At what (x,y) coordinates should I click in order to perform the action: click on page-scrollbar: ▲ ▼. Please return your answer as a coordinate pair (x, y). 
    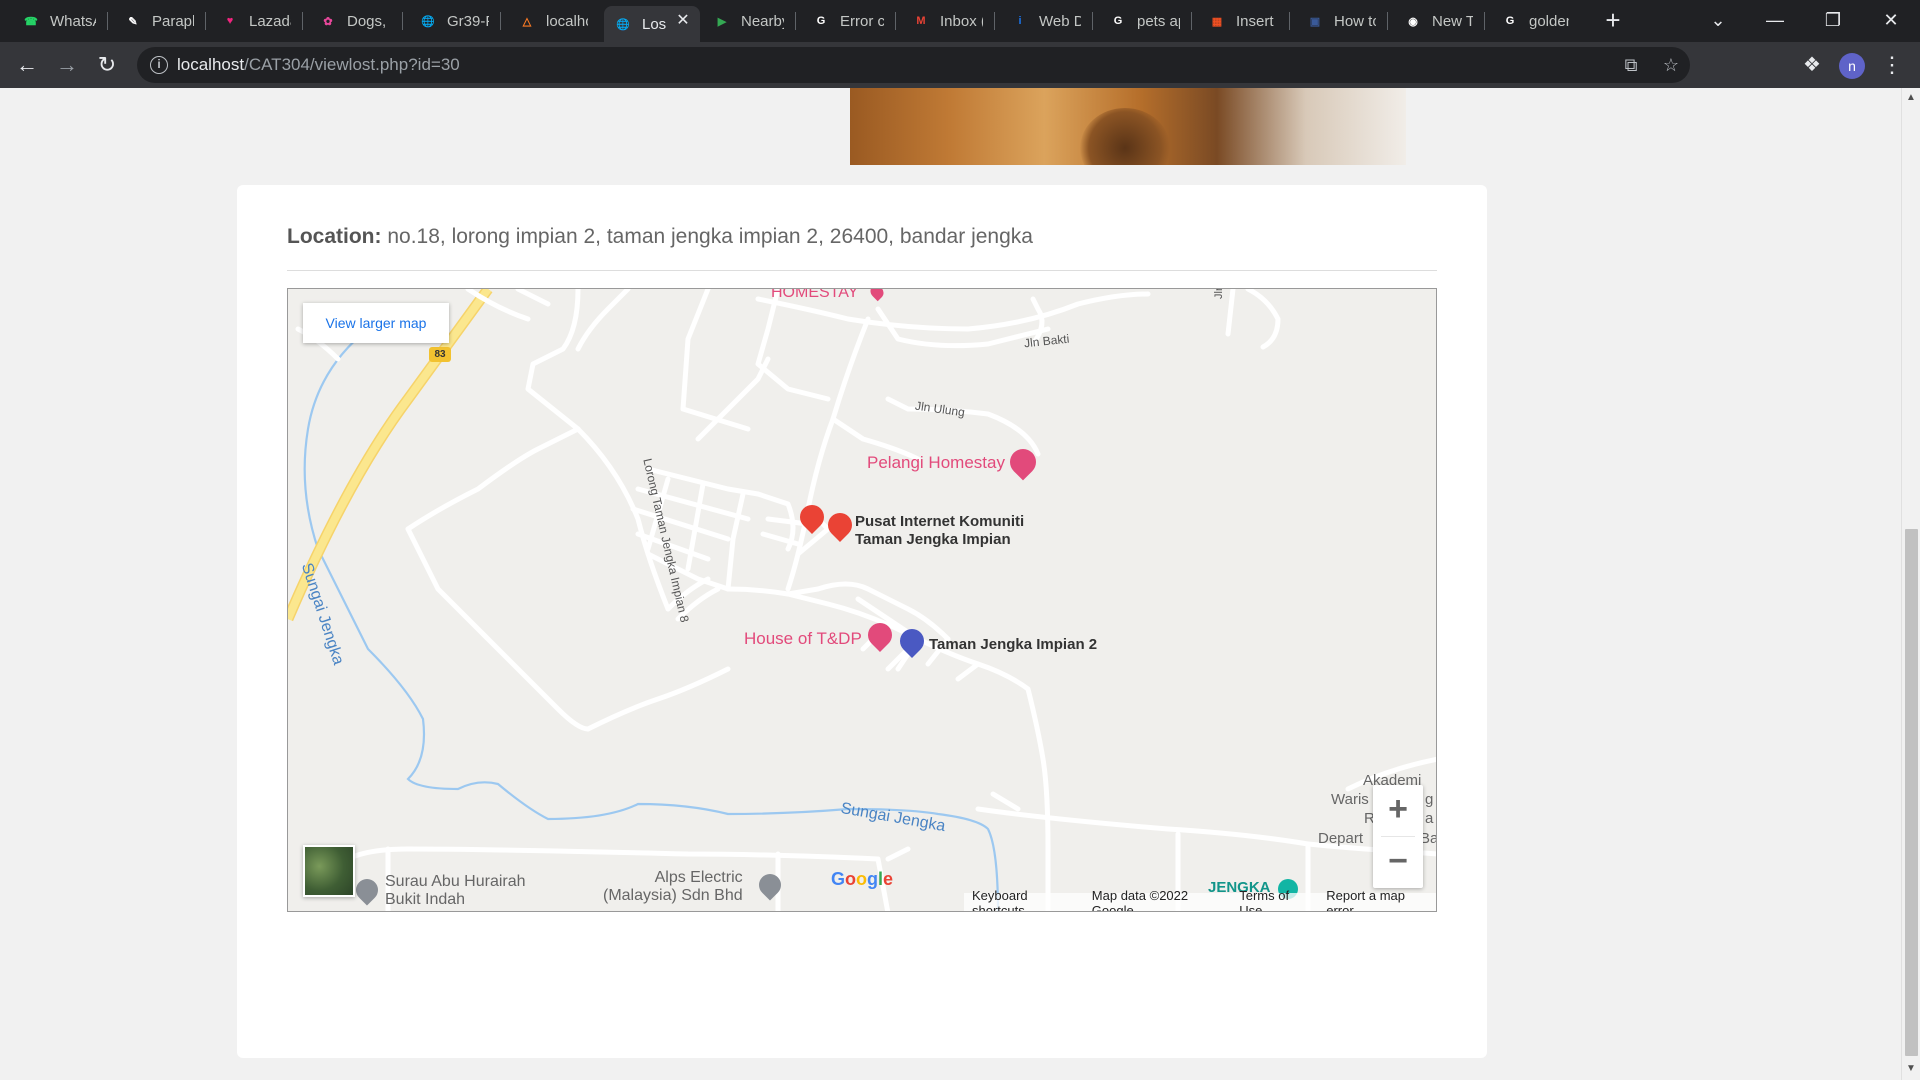
    Looking at the image, I should click on (1910, 584).